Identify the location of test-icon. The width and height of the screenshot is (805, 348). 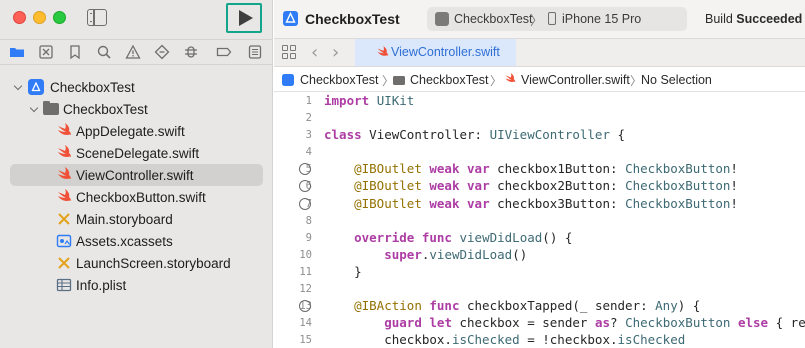
(162, 52).